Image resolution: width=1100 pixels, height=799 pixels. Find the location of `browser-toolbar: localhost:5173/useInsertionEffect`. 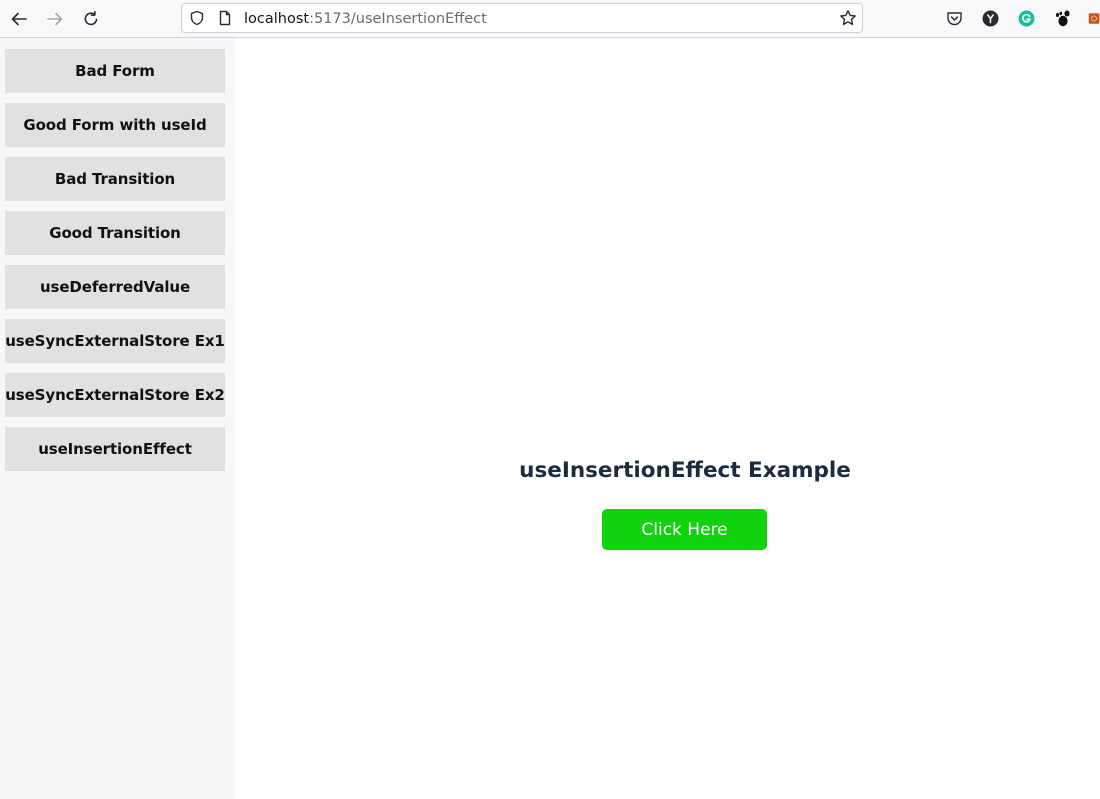

browser-toolbar: localhost:5173/useInsertionEffect is located at coordinates (550, 19).